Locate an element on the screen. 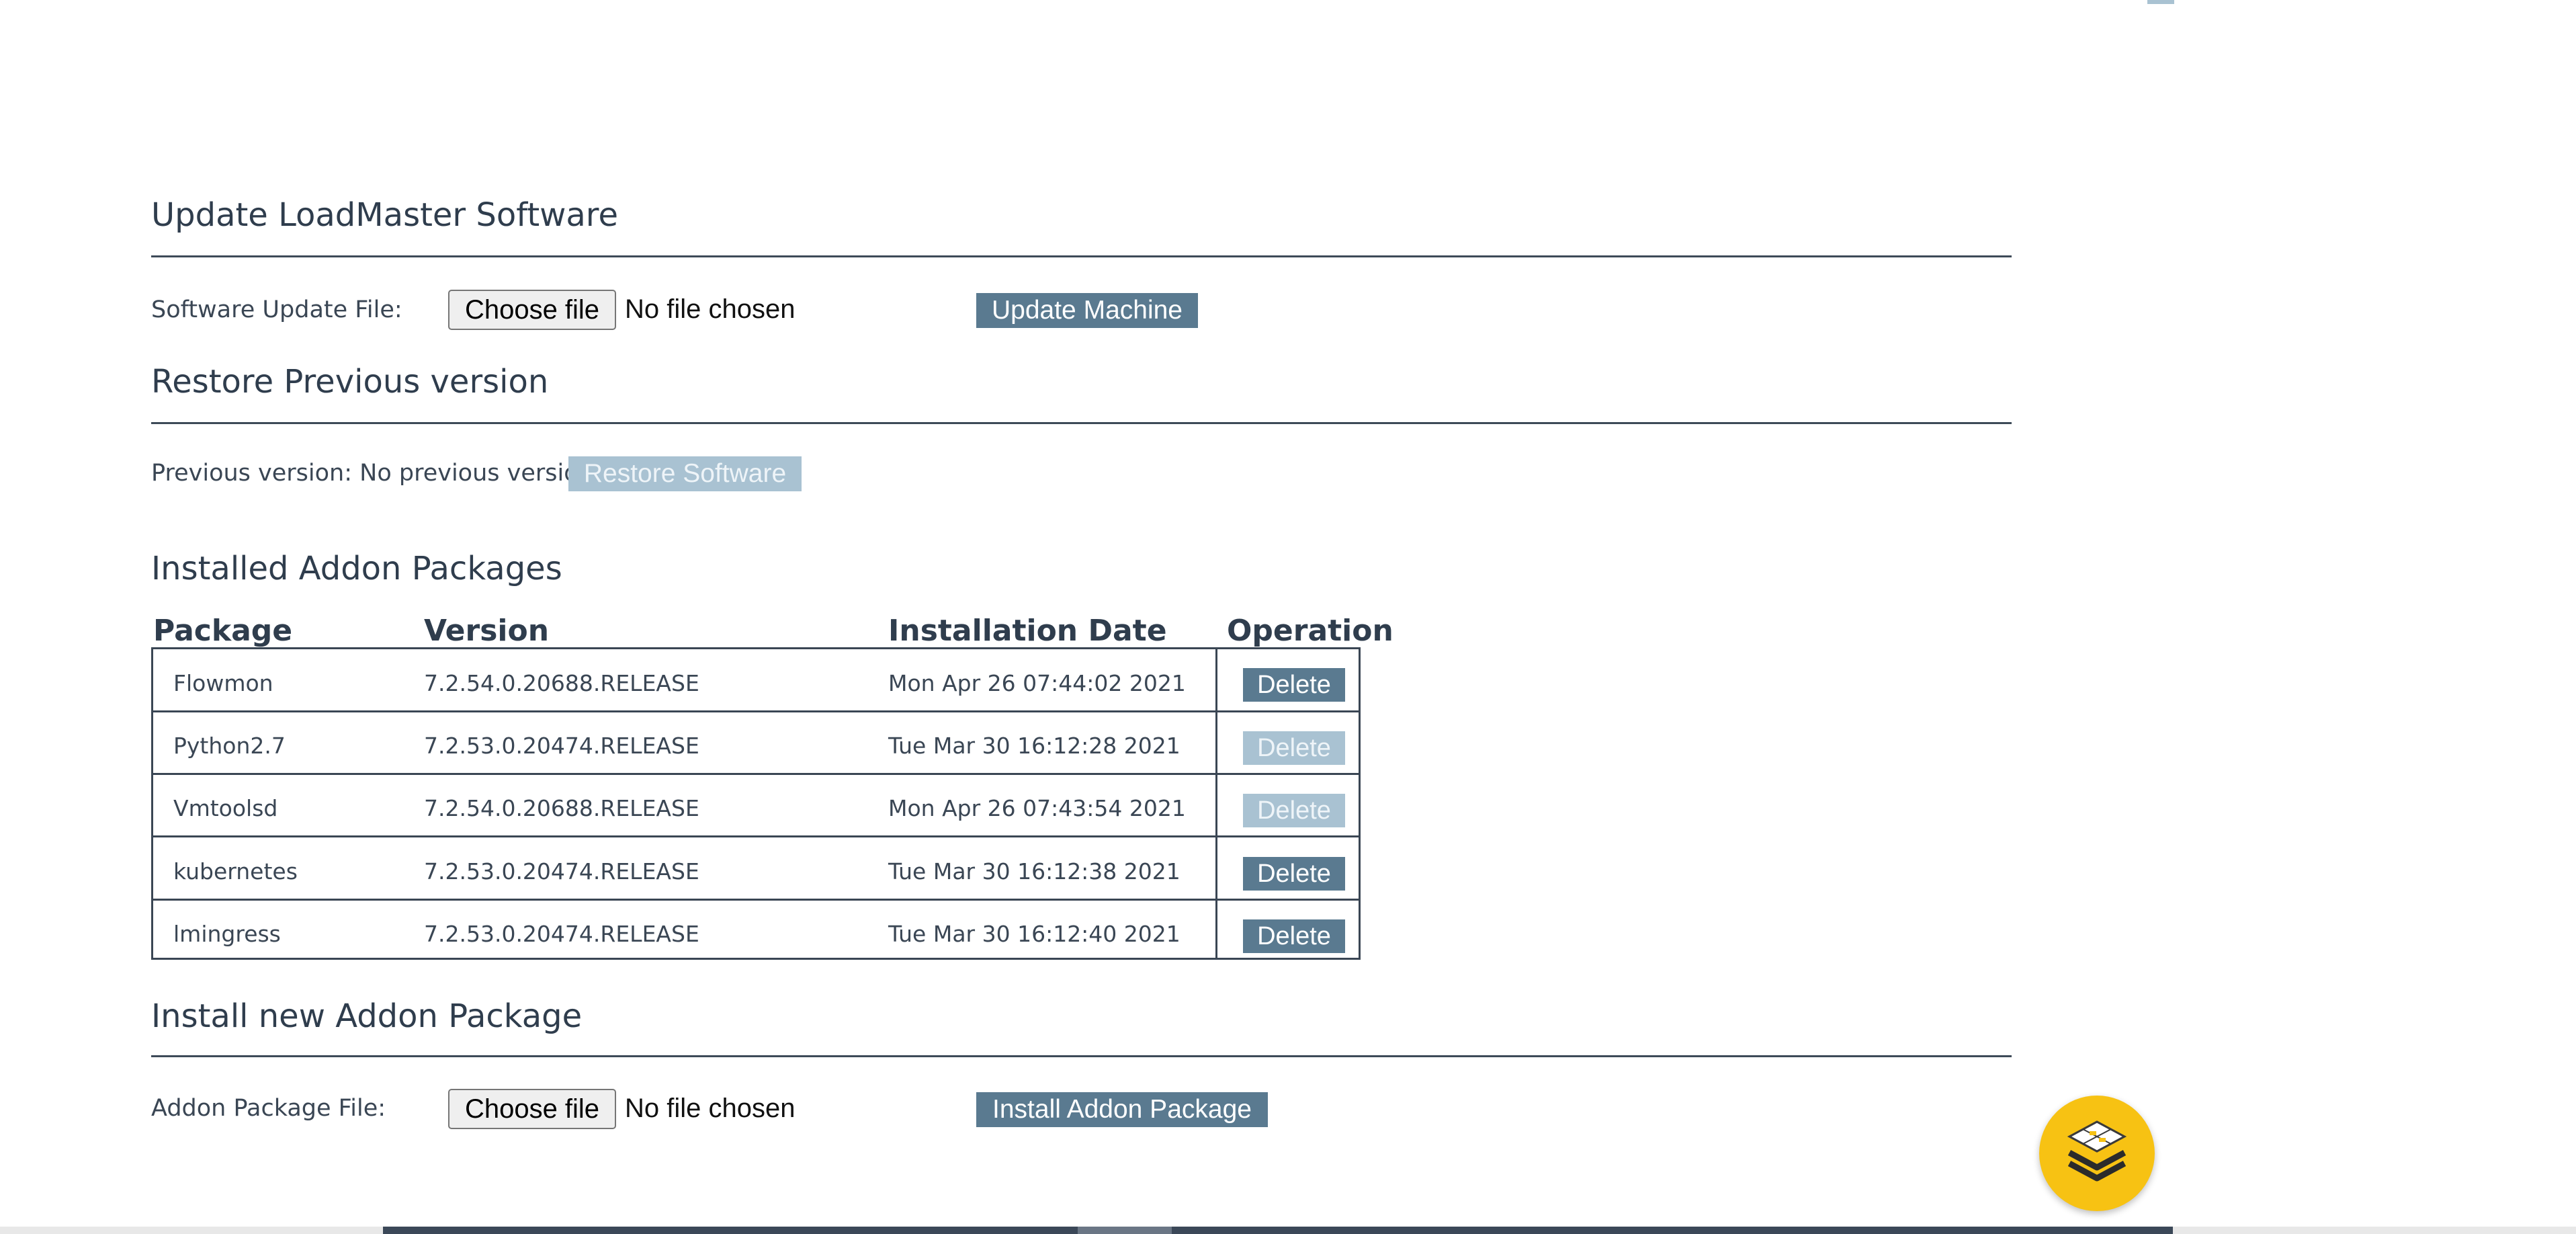 This screenshot has width=2576, height=1234. row-4-version: 7.2.53.0.20474.RELEASE is located at coordinates (561, 871).